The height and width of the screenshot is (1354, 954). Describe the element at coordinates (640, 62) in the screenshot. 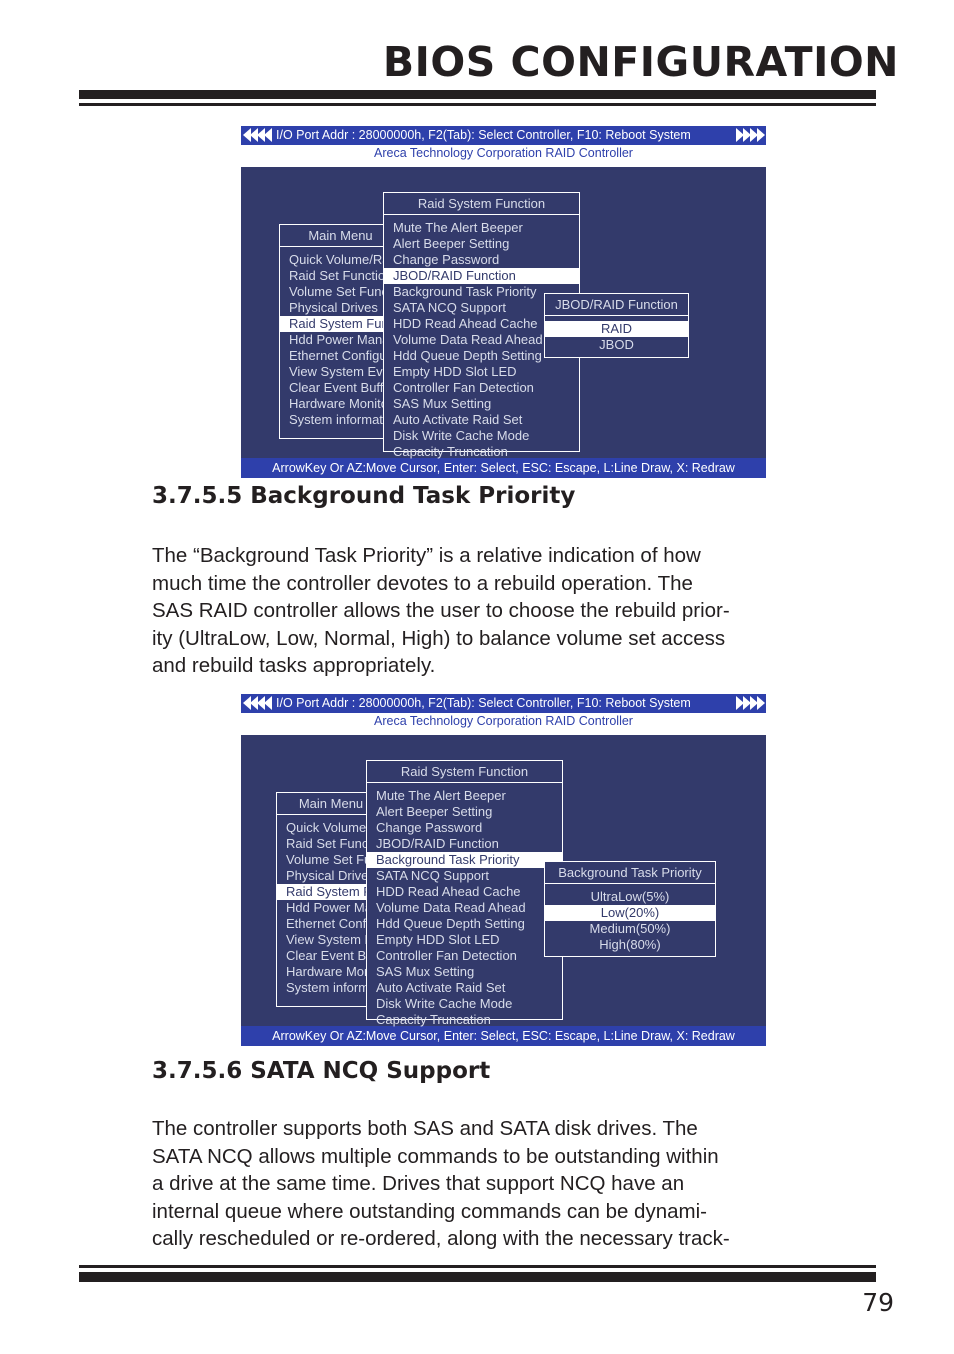

I see `page-title: BIOS CONFIGURATION` at that location.